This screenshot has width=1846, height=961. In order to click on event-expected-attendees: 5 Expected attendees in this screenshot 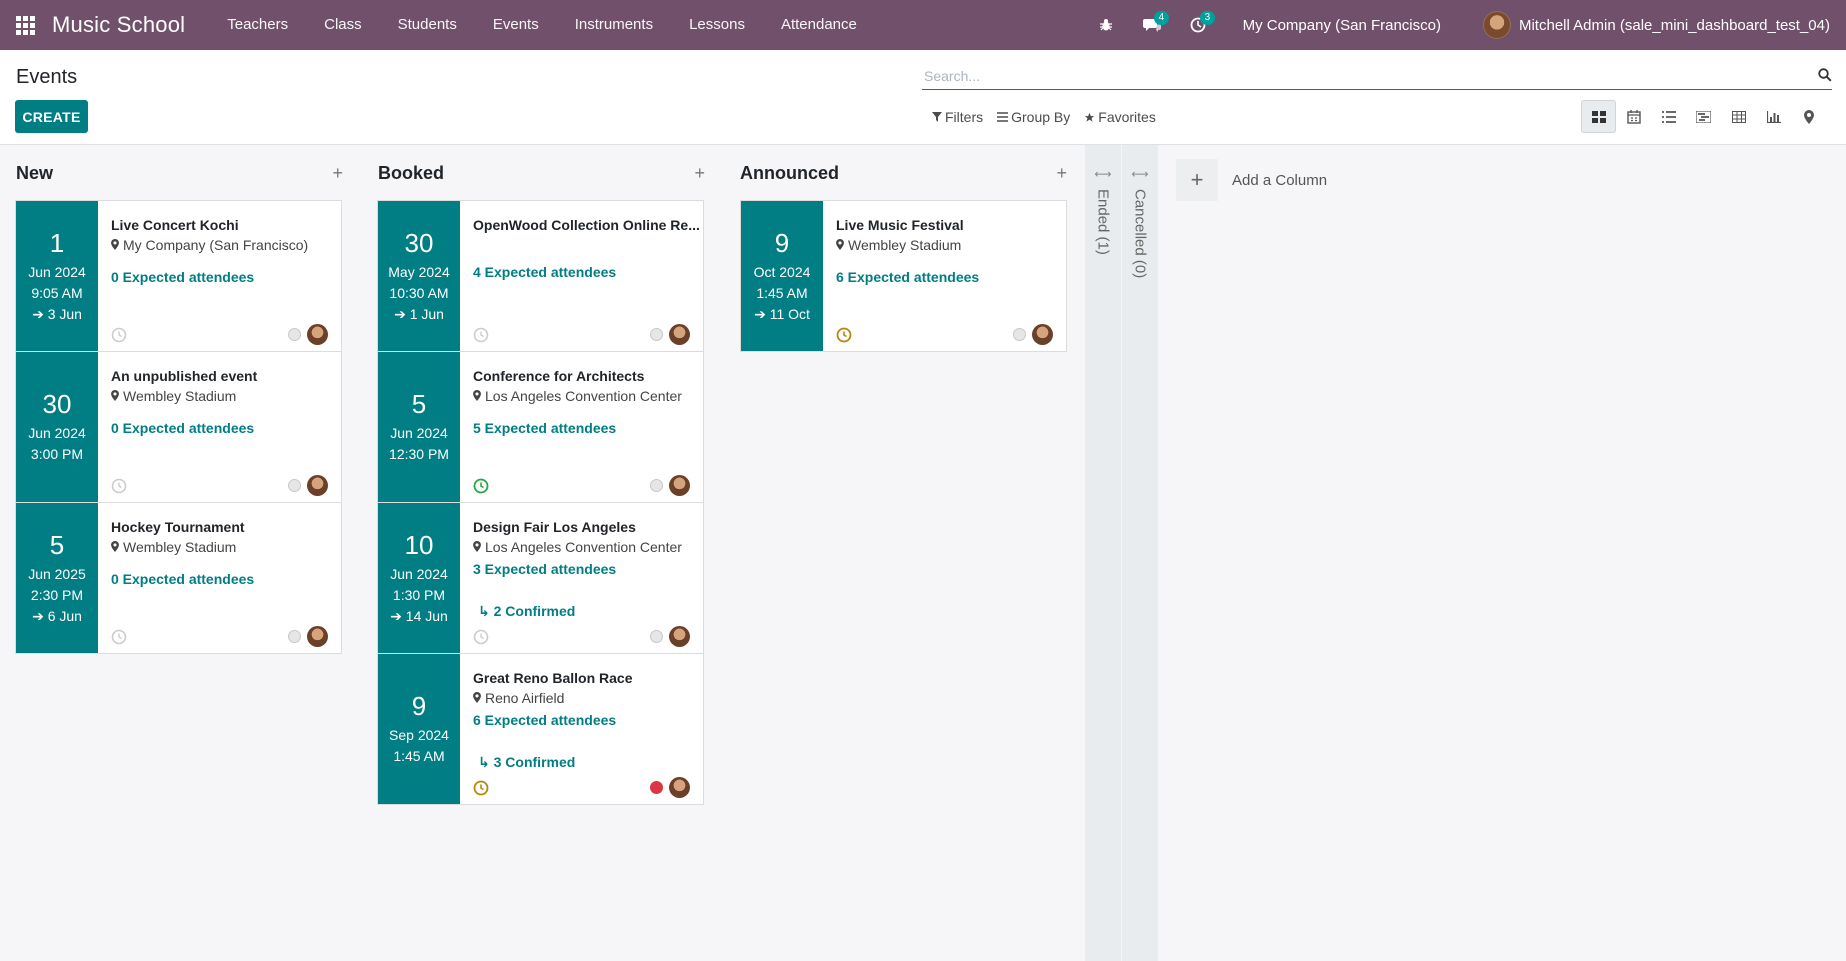, I will do `click(588, 428)`.